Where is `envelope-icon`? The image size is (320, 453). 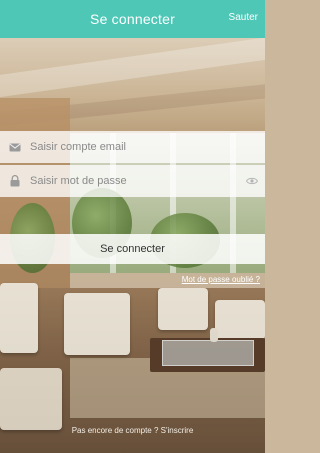
envelope-icon is located at coordinates (15, 147).